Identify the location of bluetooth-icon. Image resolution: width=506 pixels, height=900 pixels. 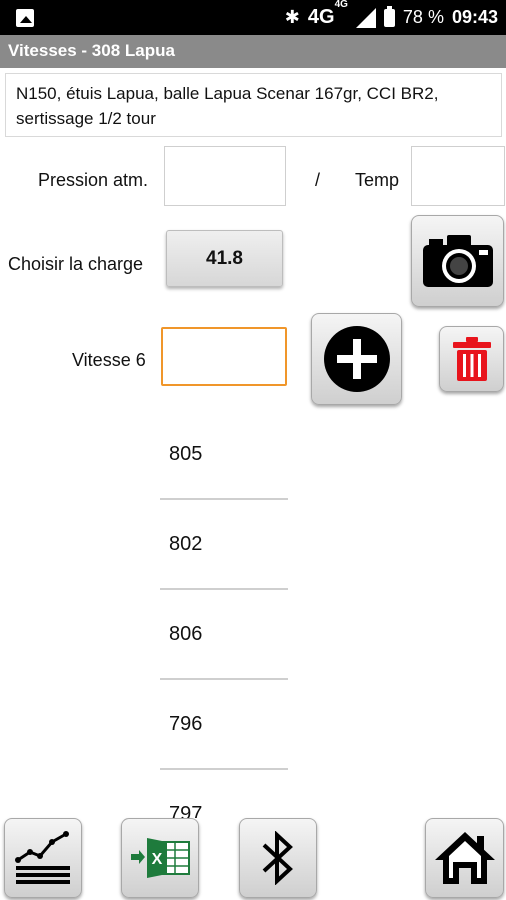
(277, 858).